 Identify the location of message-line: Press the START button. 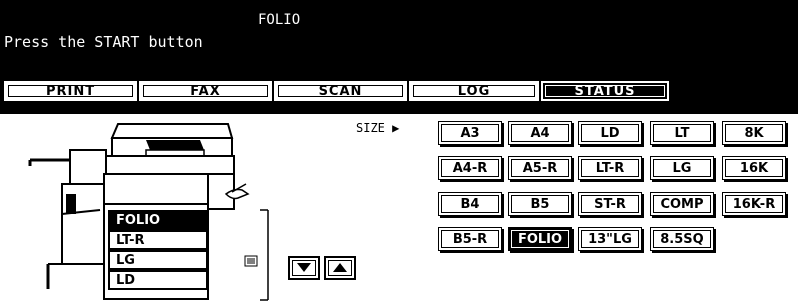
(103, 42).